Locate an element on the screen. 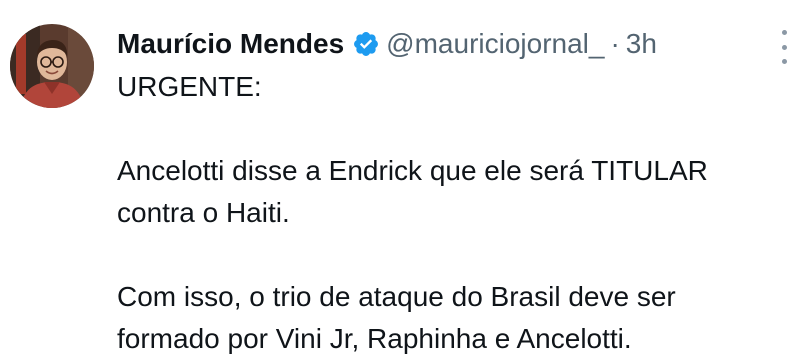  verified-badge-icon is located at coordinates (366, 44).